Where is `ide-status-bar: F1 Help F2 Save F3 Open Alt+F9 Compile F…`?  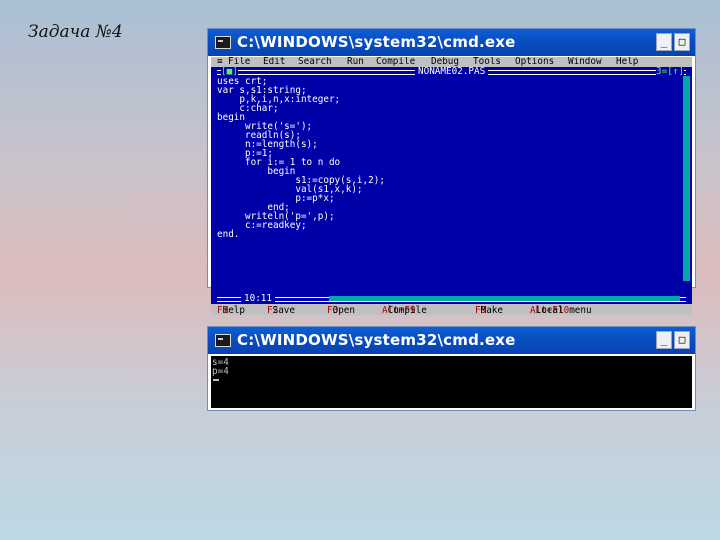
ide-status-bar: F1 Help F2 Save F3 Open Alt+F9 Compile F… is located at coordinates (451, 309).